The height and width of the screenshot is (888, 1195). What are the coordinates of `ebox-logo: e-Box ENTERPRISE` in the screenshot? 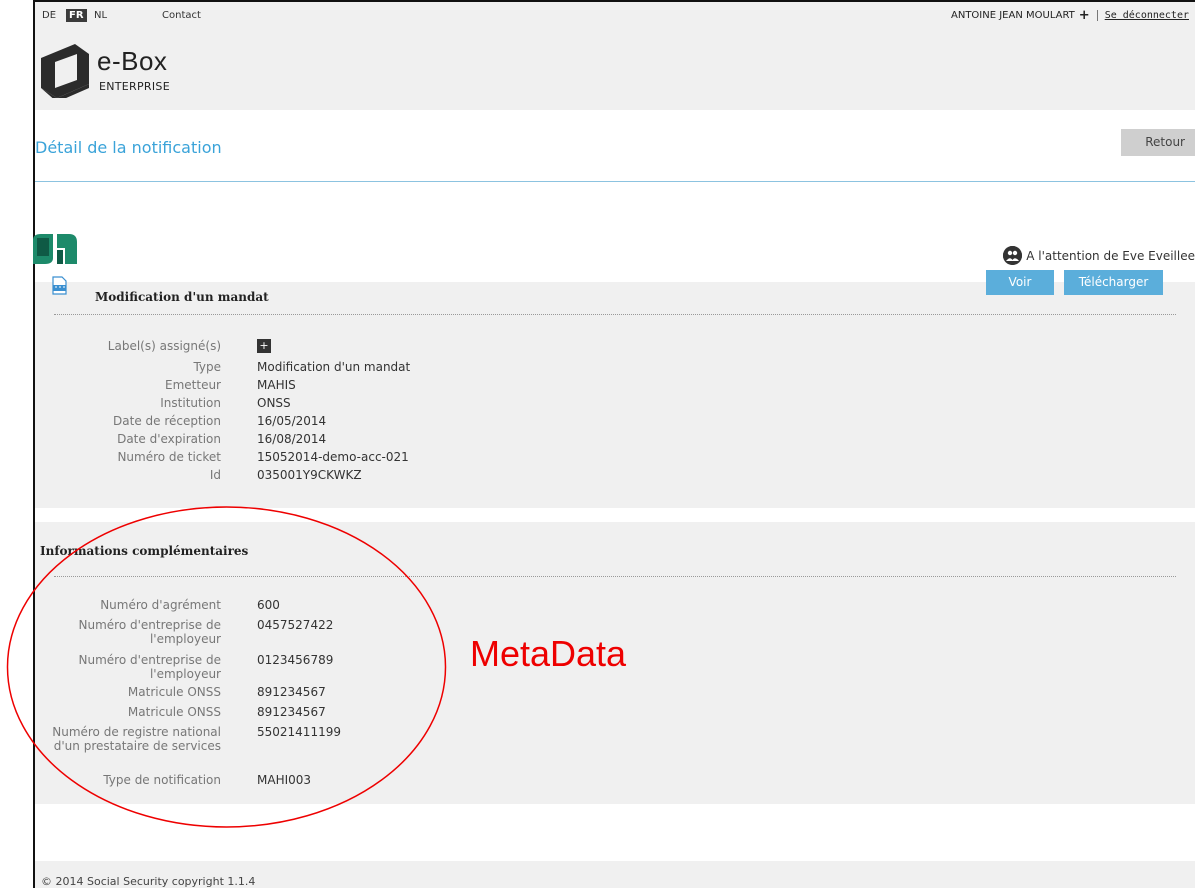 It's located at (130, 74).